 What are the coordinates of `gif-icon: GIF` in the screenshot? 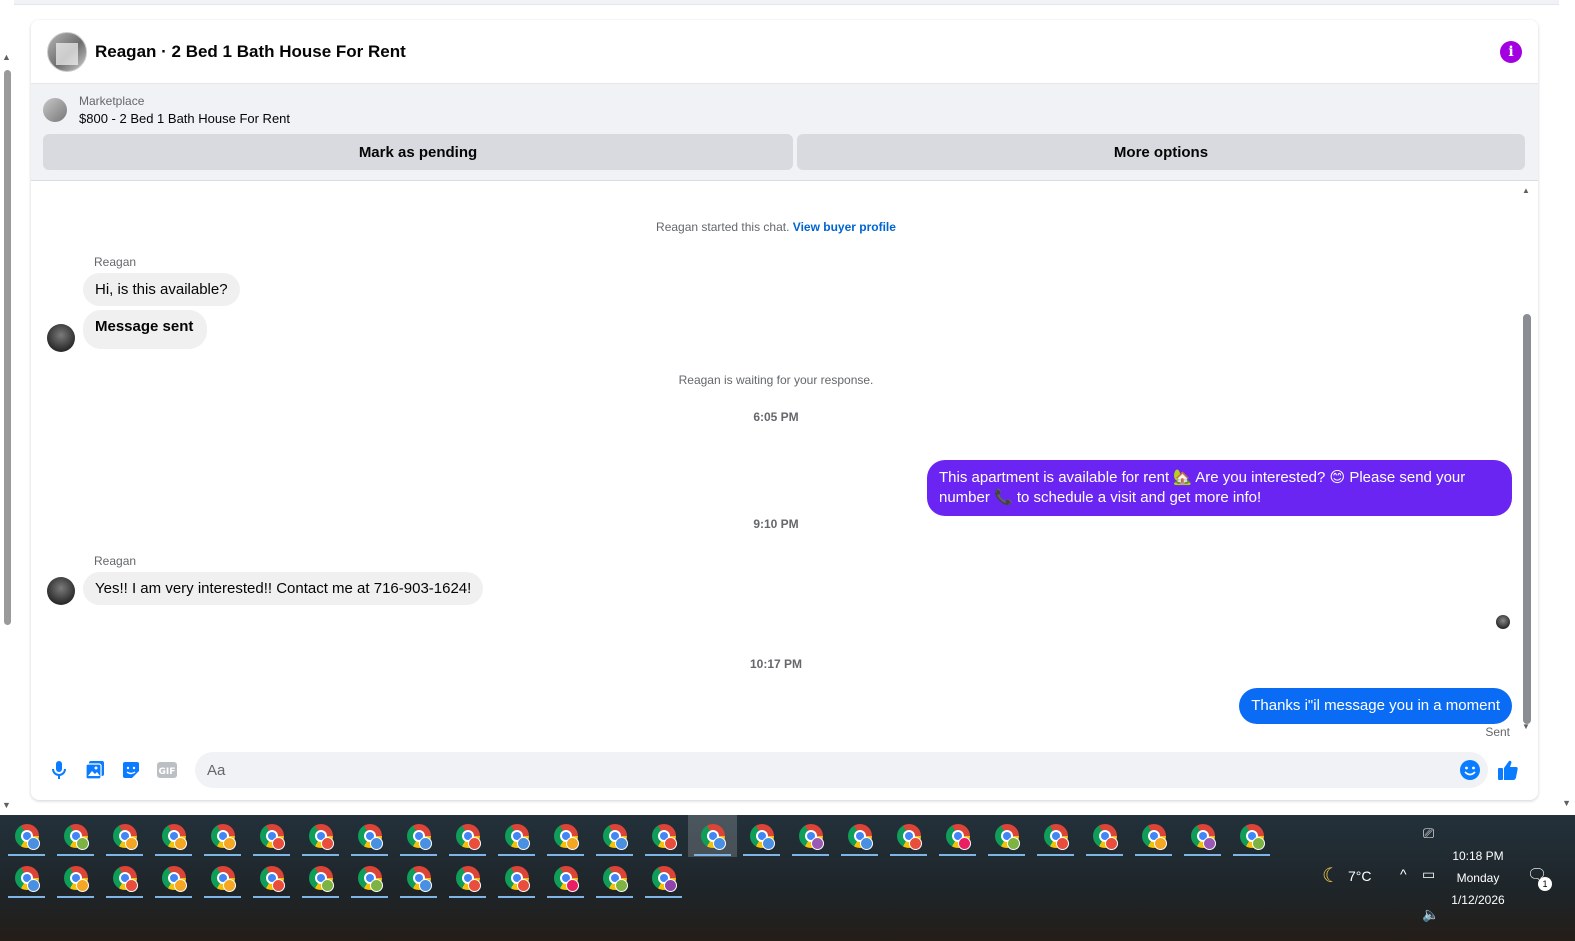 It's located at (167, 770).